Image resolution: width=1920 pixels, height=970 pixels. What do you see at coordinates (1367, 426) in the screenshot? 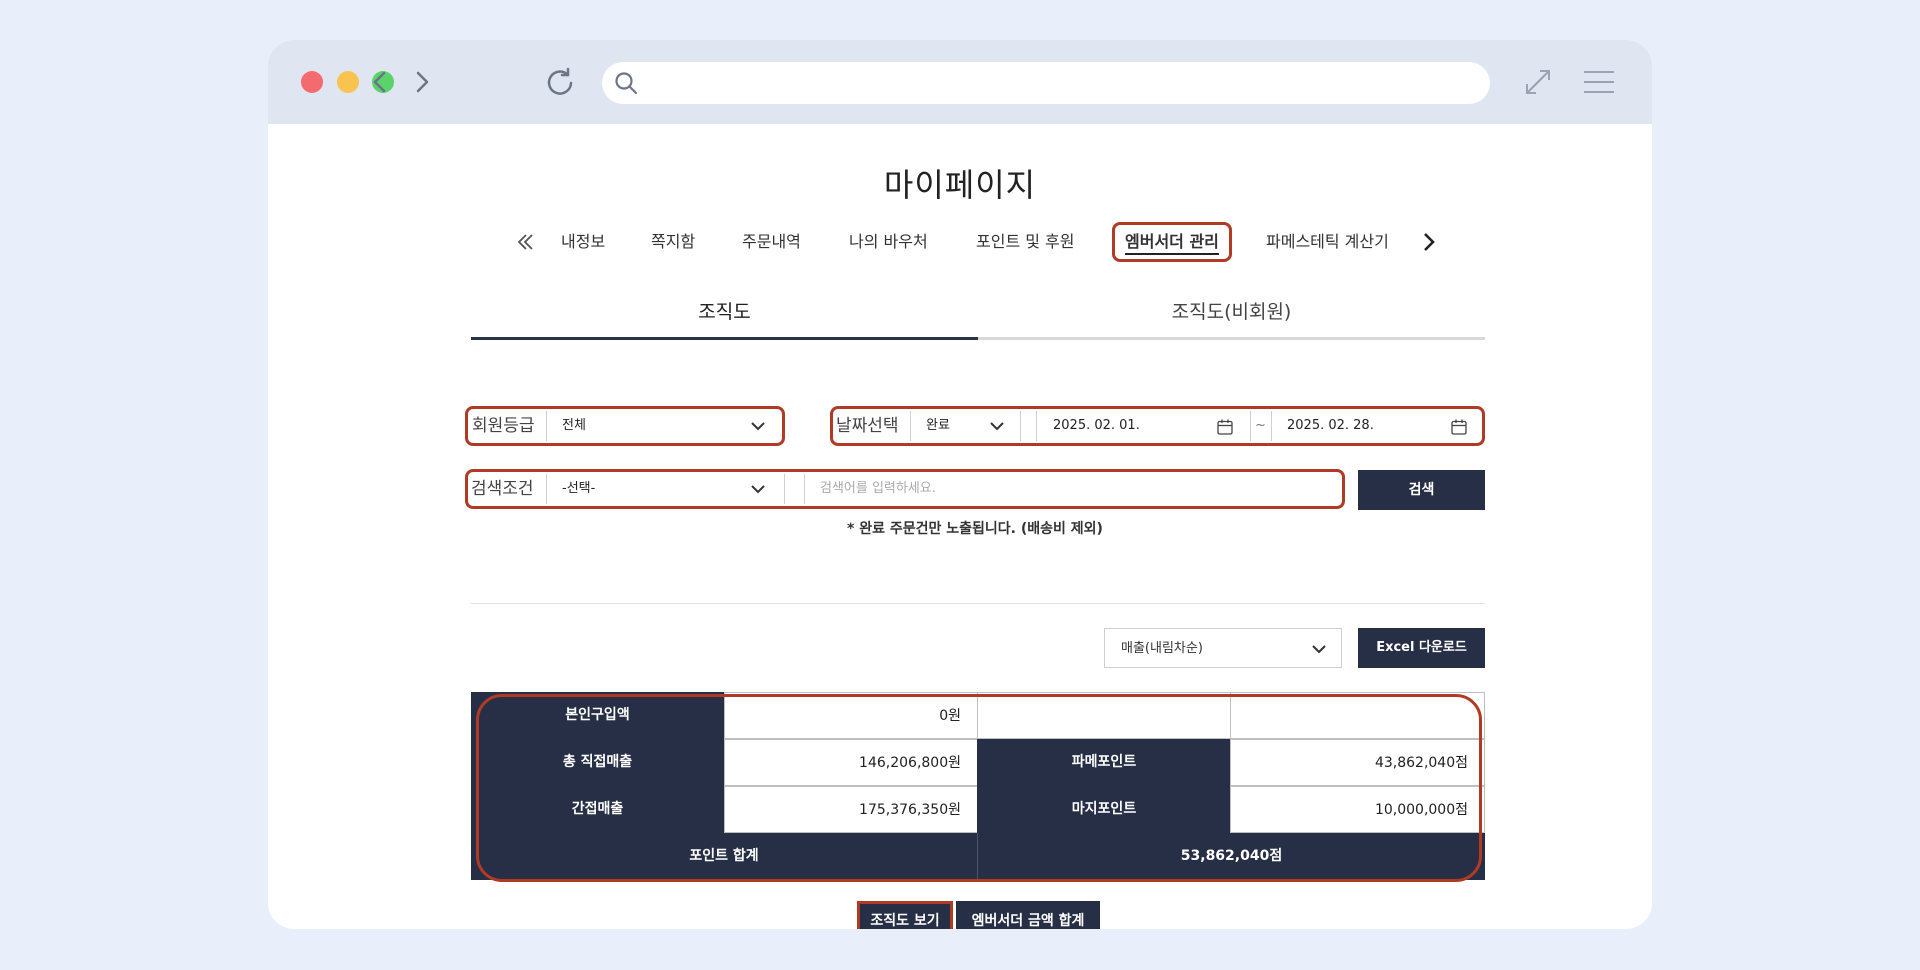
I see `date-to-input: 2025. 02. 28.` at bounding box center [1367, 426].